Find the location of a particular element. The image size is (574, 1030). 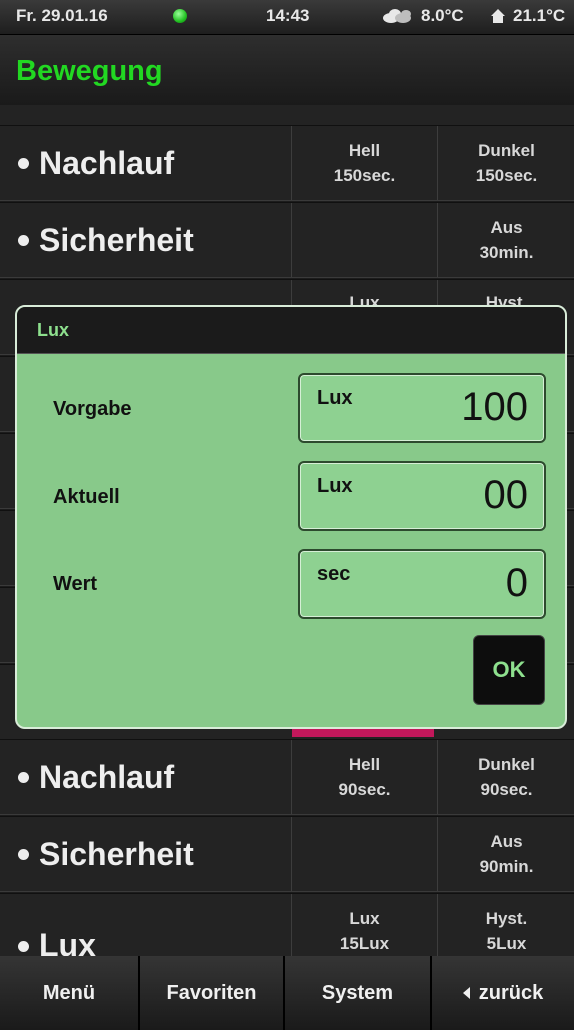

list-item-sicherheit: Sicherheit Aus 30min. is located at coordinates (287, 240).